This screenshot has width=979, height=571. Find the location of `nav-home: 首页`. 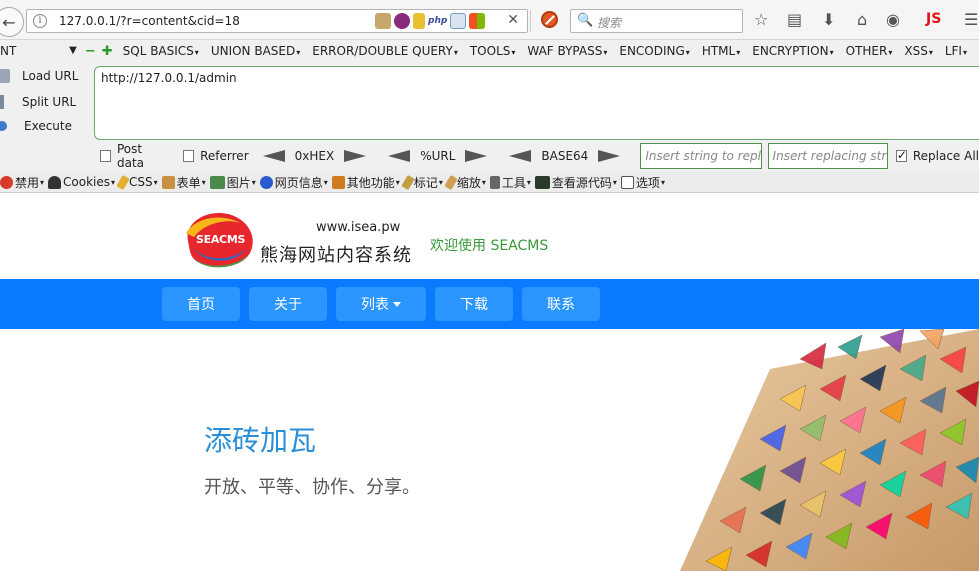

nav-home: 首页 is located at coordinates (201, 304).